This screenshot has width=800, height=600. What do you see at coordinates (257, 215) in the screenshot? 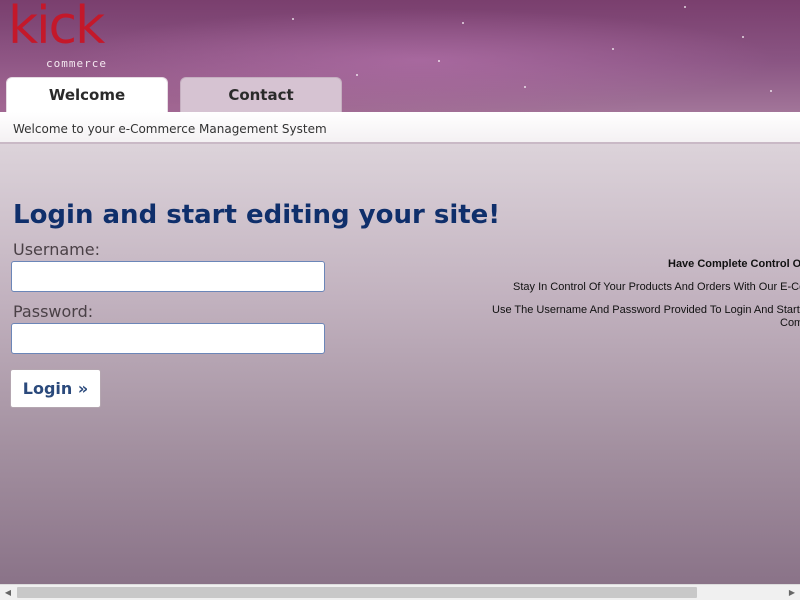
I see `page-title: Login and start editing your site!` at bounding box center [257, 215].